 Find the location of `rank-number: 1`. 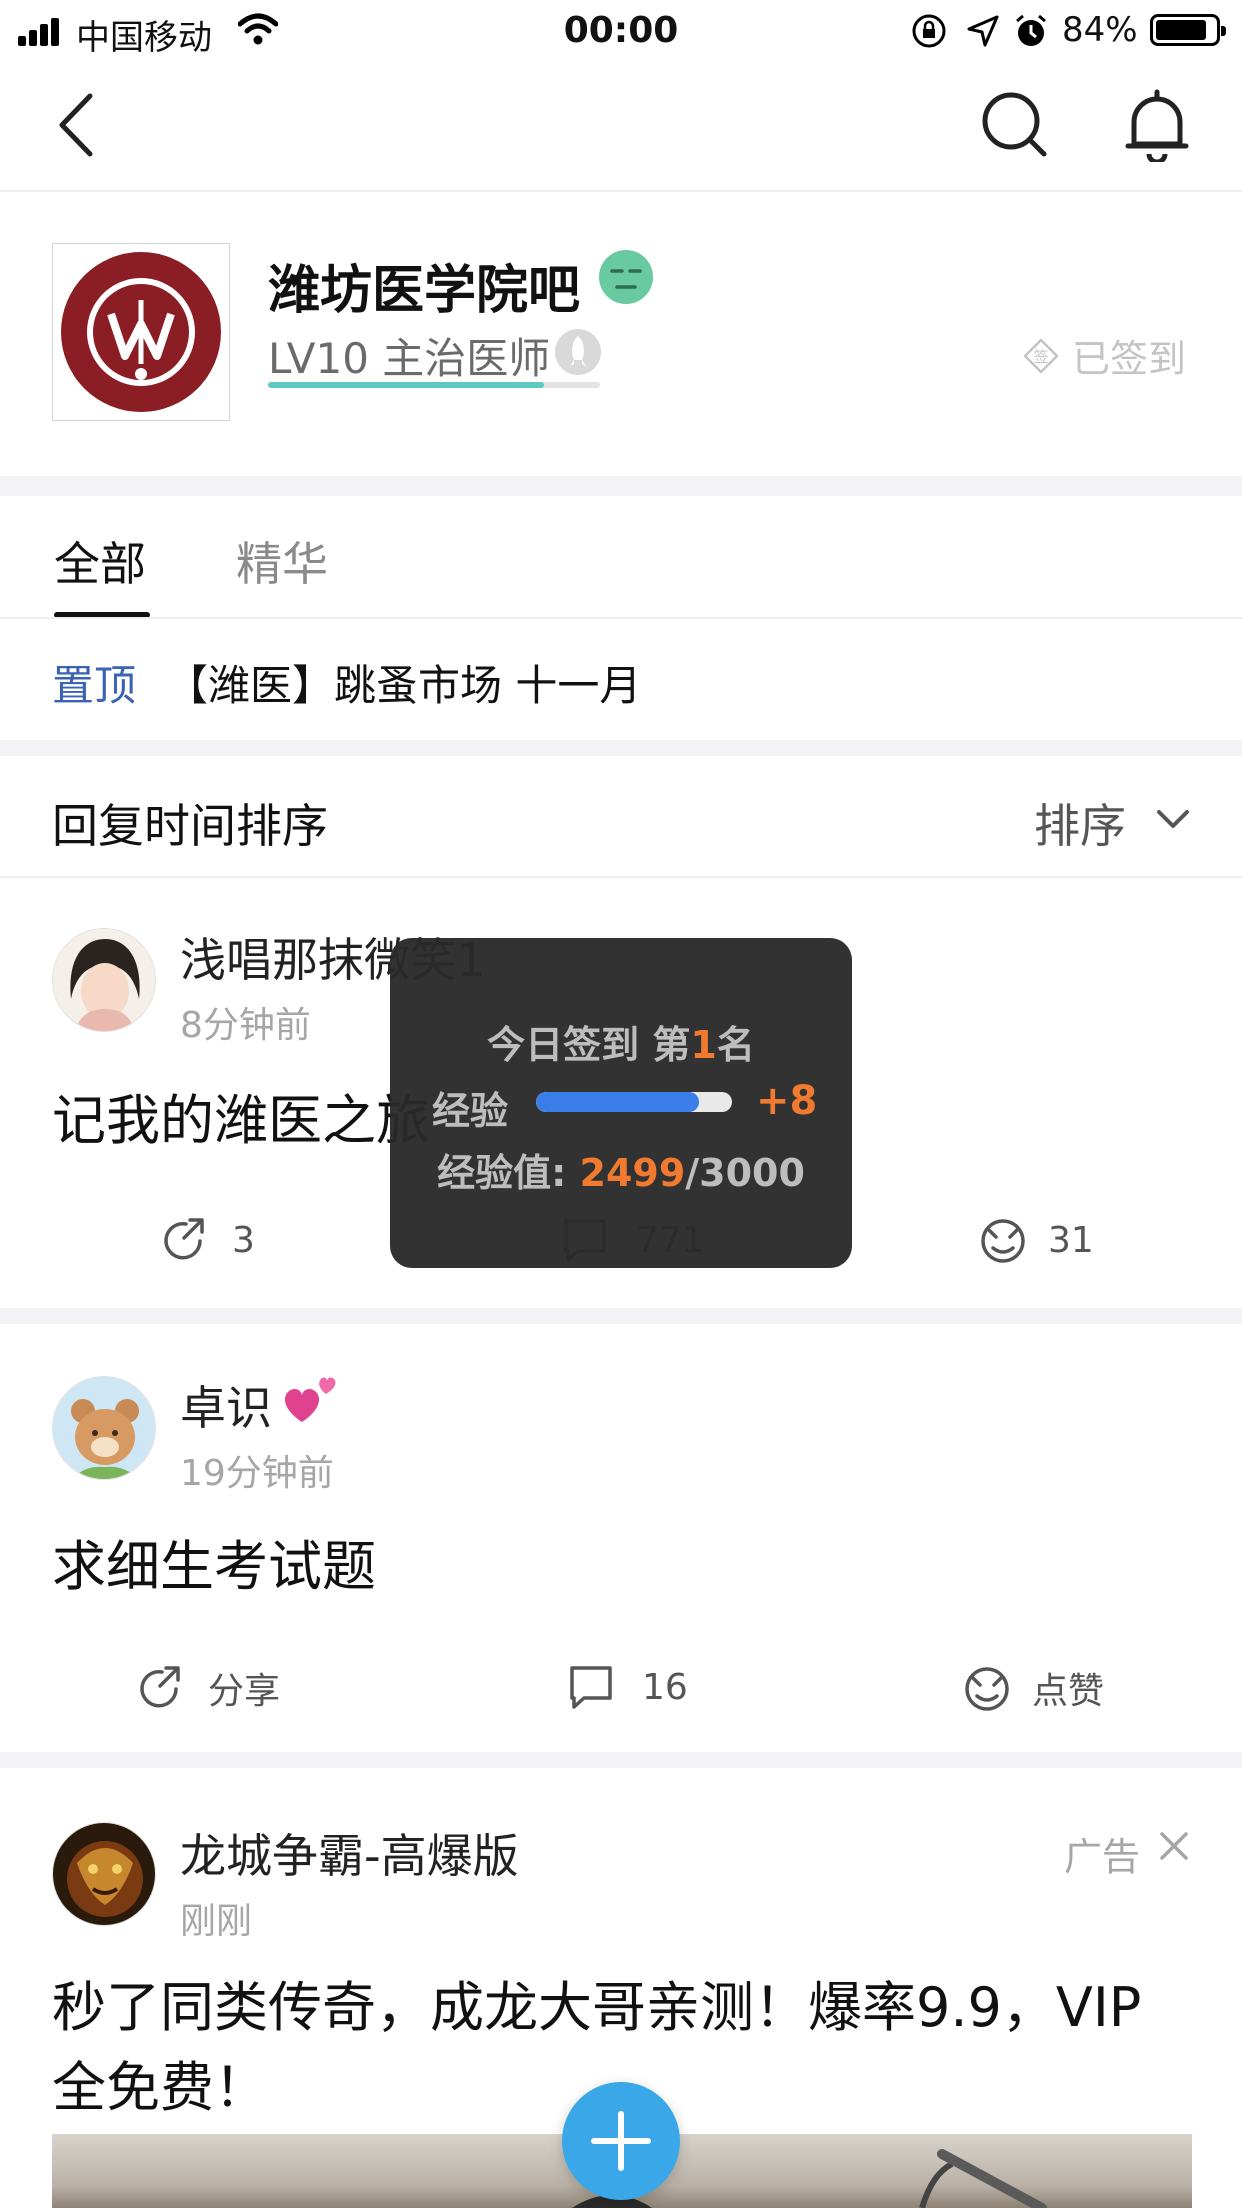

rank-number: 1 is located at coordinates (703, 1045).